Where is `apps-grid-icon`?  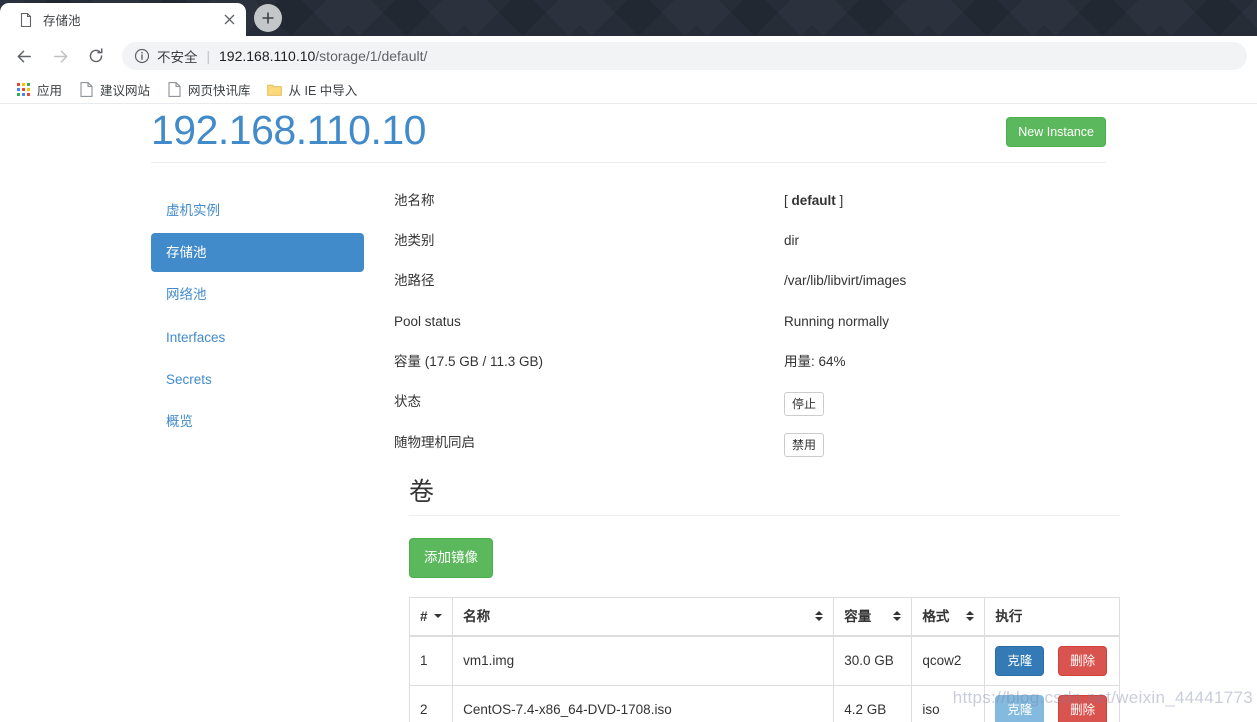
apps-grid-icon is located at coordinates (23, 90).